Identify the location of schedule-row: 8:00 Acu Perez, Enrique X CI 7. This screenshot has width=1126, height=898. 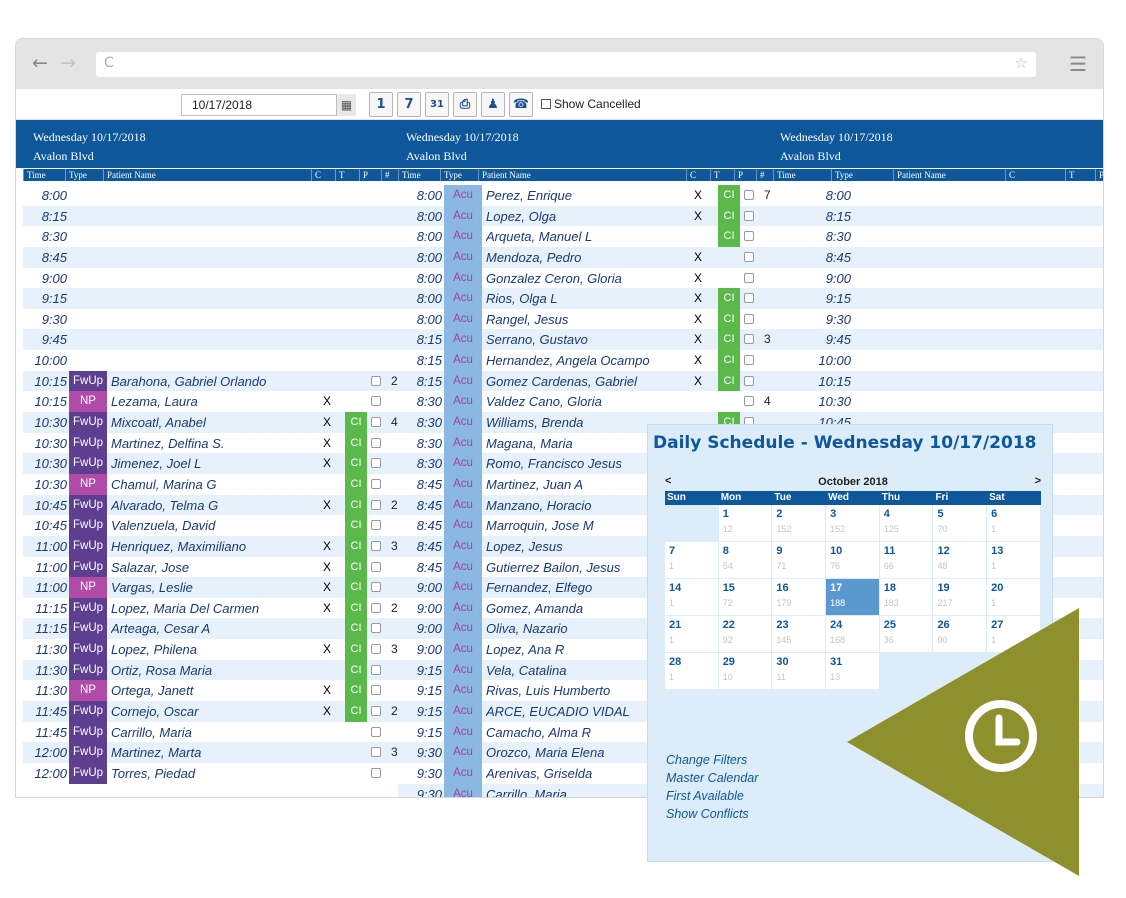
(585, 195).